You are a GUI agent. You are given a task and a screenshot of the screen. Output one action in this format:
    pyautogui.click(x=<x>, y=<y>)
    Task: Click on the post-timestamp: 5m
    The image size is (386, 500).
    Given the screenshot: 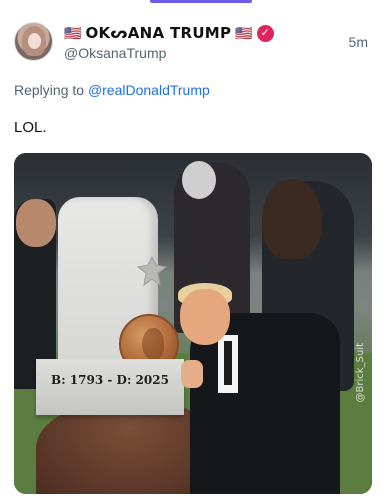 What is the action you would take?
    pyautogui.click(x=358, y=42)
    